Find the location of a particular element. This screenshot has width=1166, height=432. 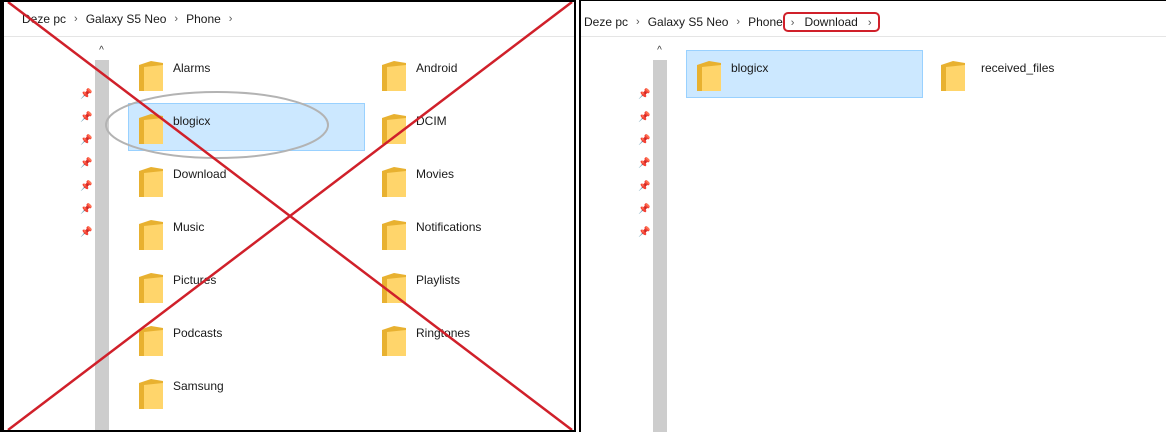

folder-item: Notifications is located at coordinates (473, 233).